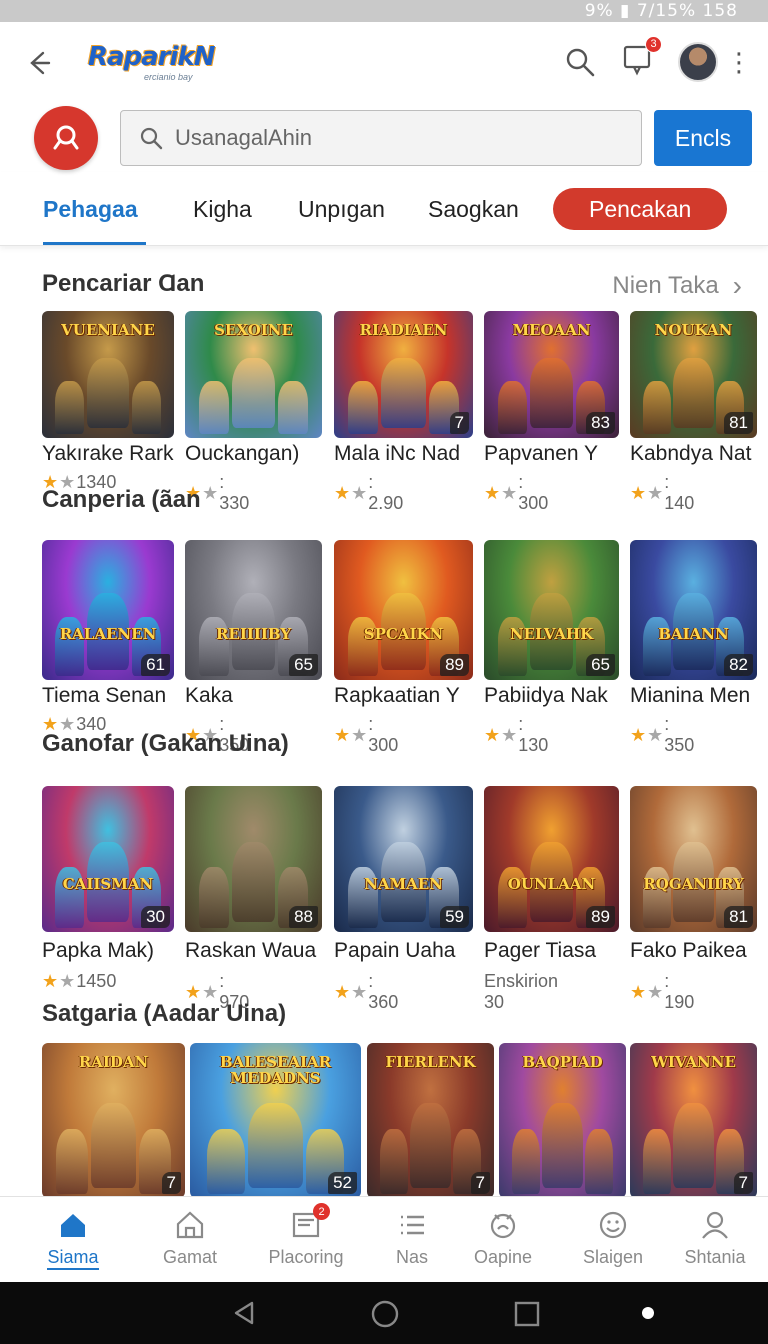 The image size is (768, 1344). Describe the element at coordinates (222, 209) in the screenshot. I see `tab-kigha: Kigha` at that location.